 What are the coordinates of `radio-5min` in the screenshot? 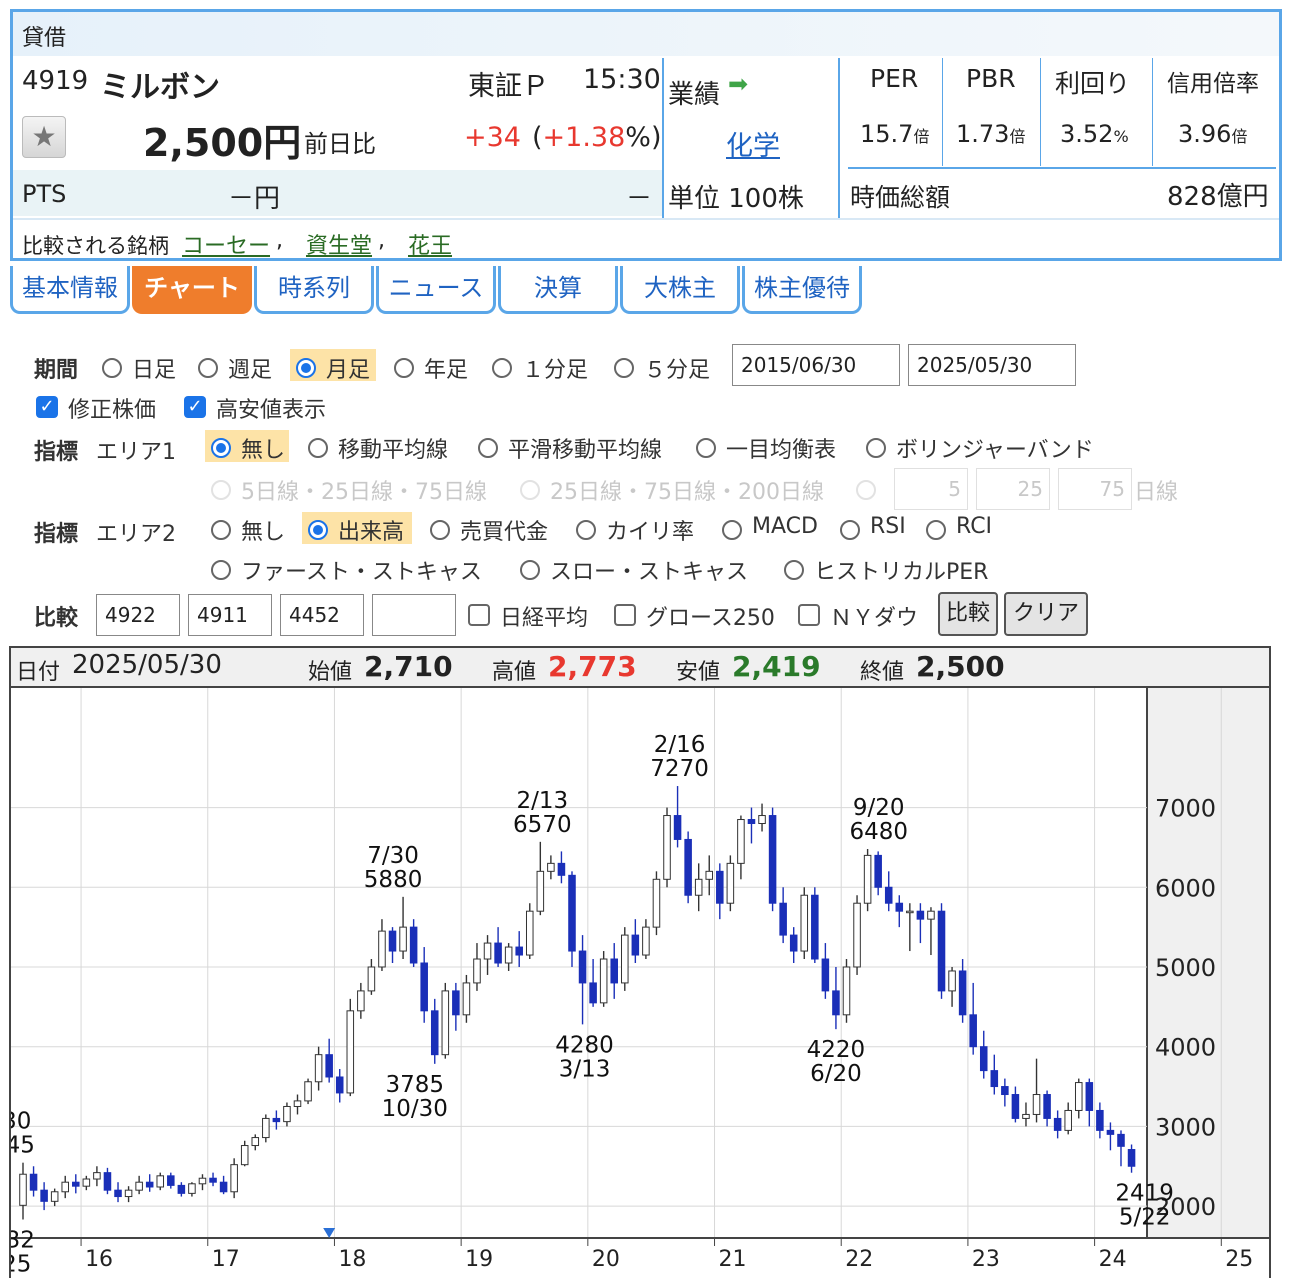 It's located at (624, 368).